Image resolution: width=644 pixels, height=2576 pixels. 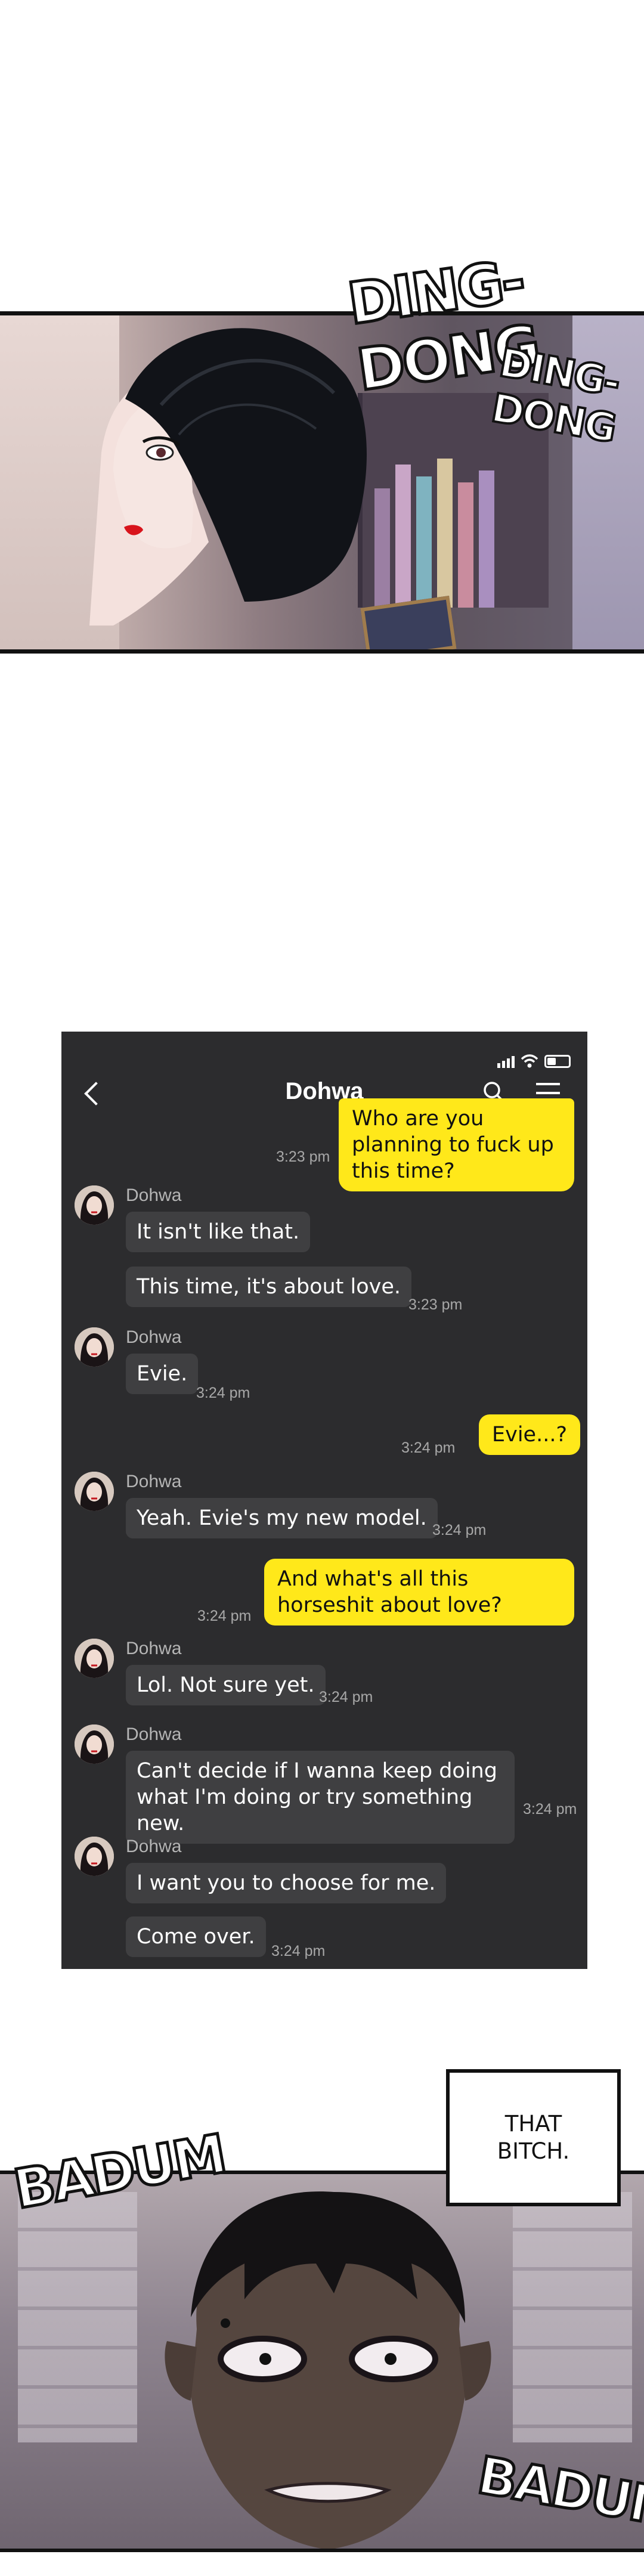 I want to click on message-text: Evie., so click(x=163, y=1374).